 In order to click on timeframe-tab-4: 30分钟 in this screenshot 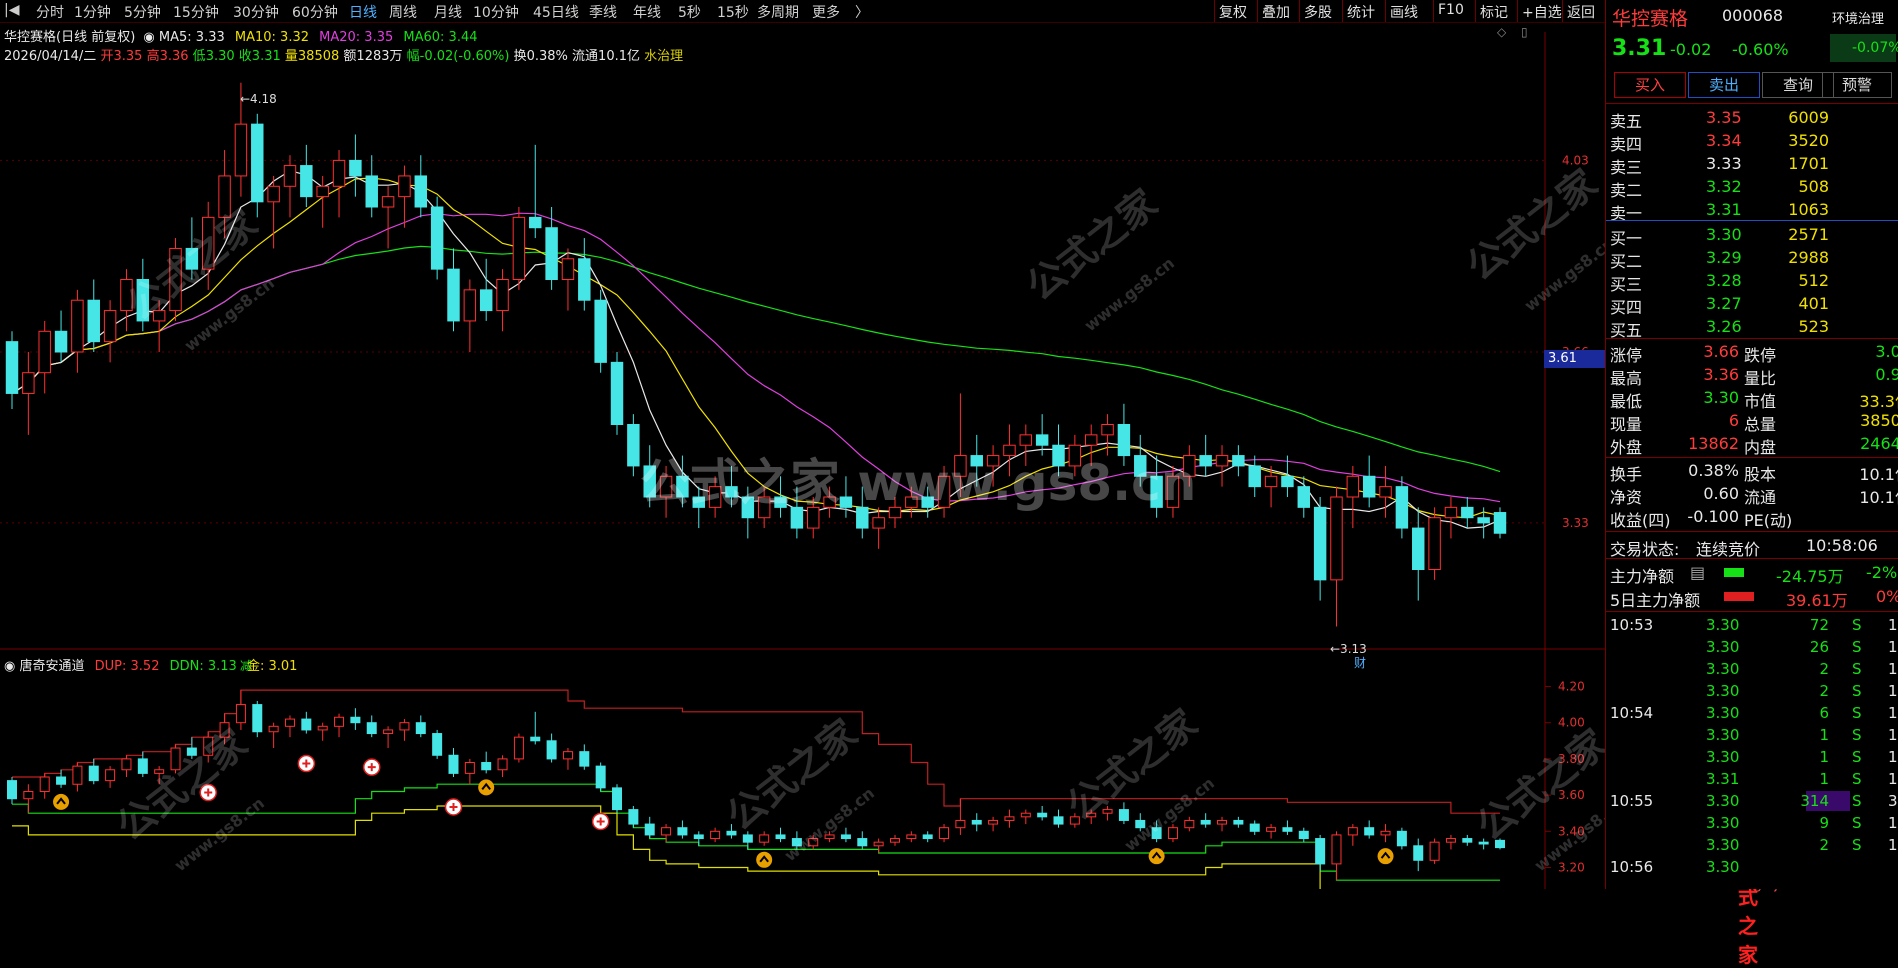, I will do `click(256, 12)`.